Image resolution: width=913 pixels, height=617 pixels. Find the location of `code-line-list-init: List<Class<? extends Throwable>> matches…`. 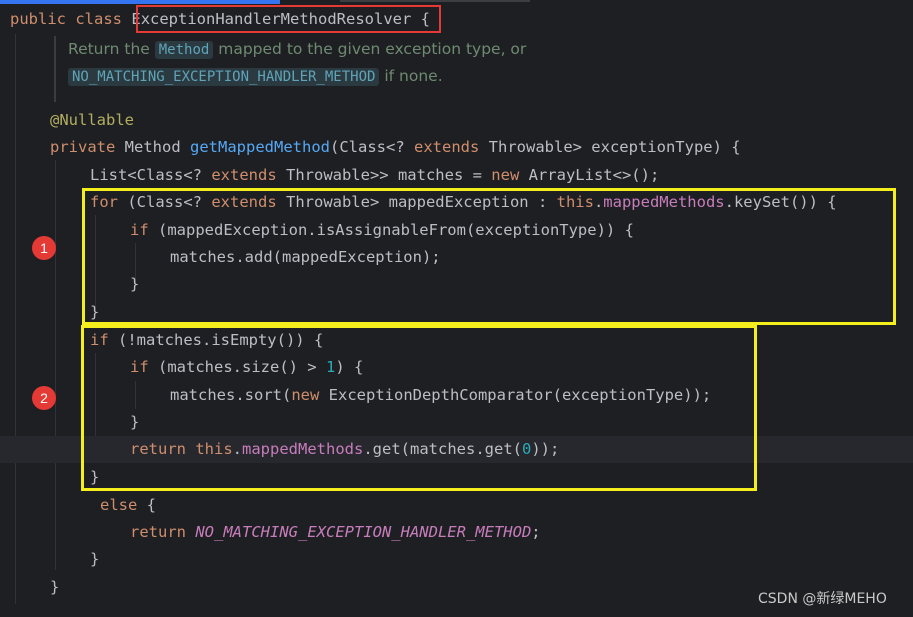

code-line-list-init: List<Class<? extends Throwable>> matches… is located at coordinates (374, 175).